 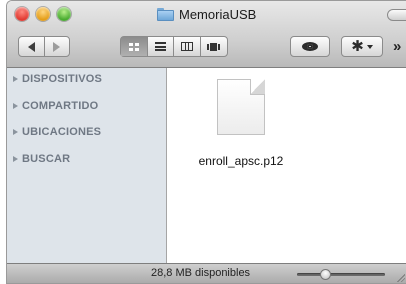 I want to click on list-view-icon, so click(x=160, y=46).